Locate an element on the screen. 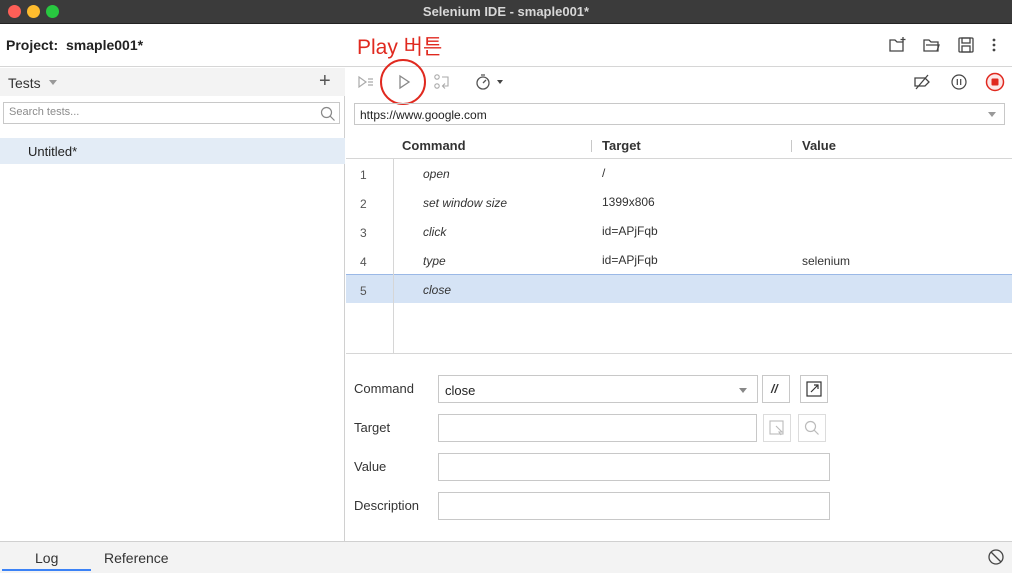  table-row: 2 set window size 1399x806 is located at coordinates (679, 202).